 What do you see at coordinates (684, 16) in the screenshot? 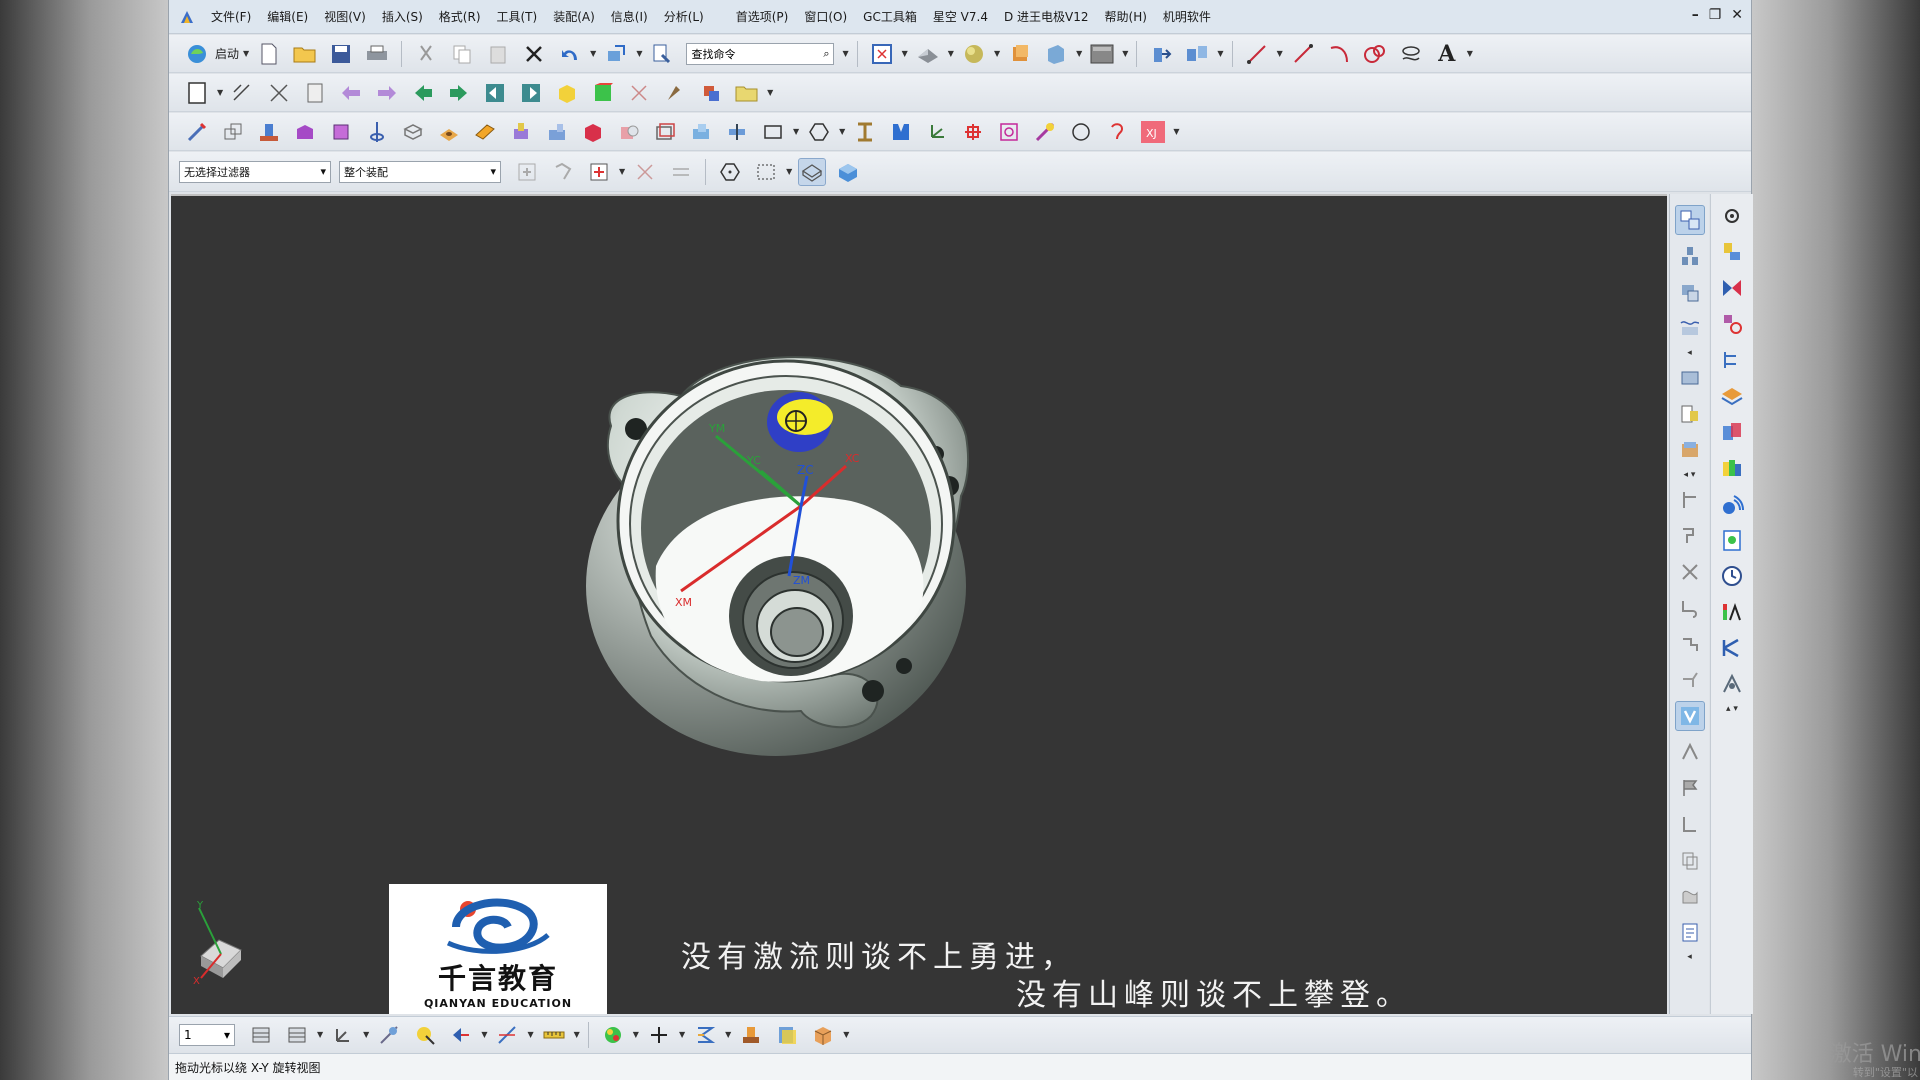
I see `menu-analysis: 分析(L)` at bounding box center [684, 16].